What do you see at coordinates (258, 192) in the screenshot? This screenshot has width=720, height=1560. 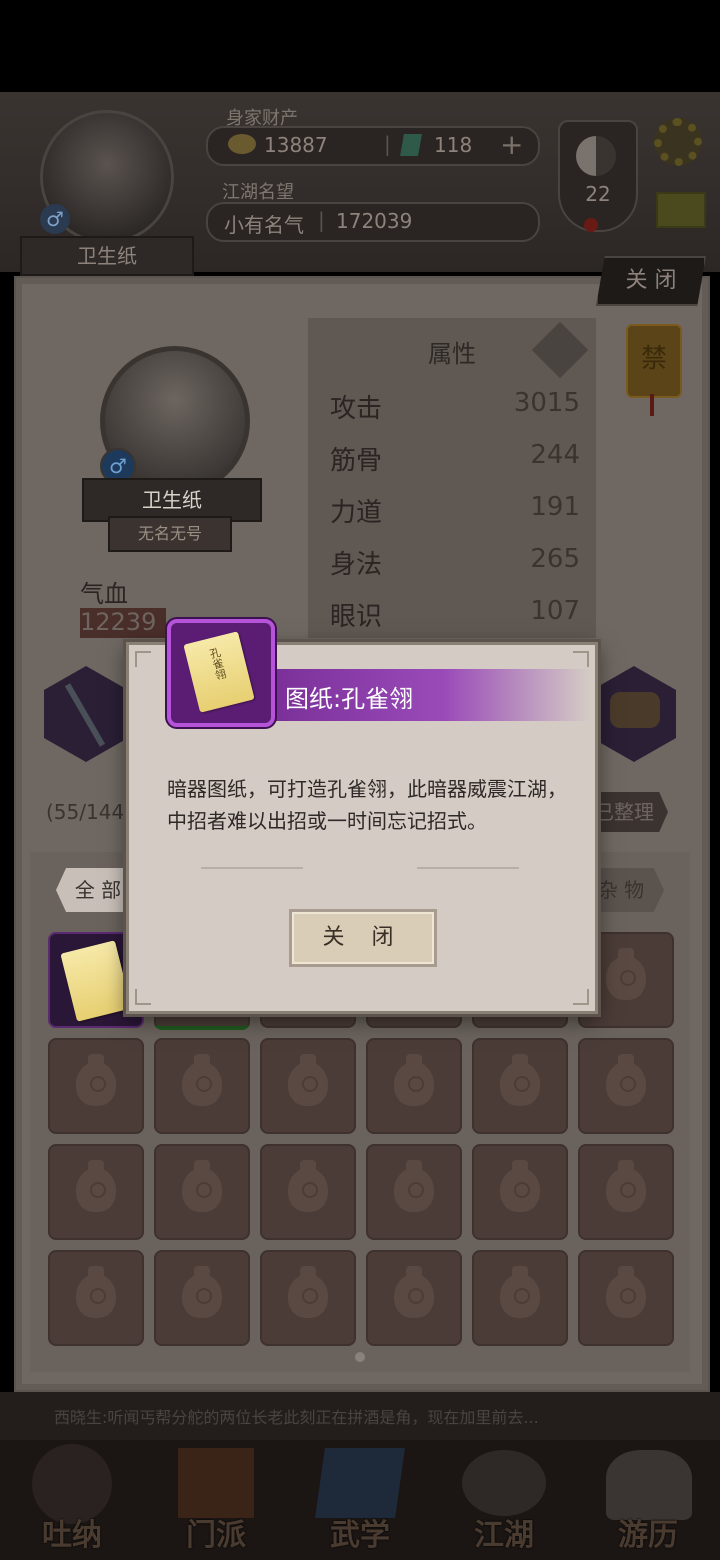 I see `fame-label: 江湖名望` at bounding box center [258, 192].